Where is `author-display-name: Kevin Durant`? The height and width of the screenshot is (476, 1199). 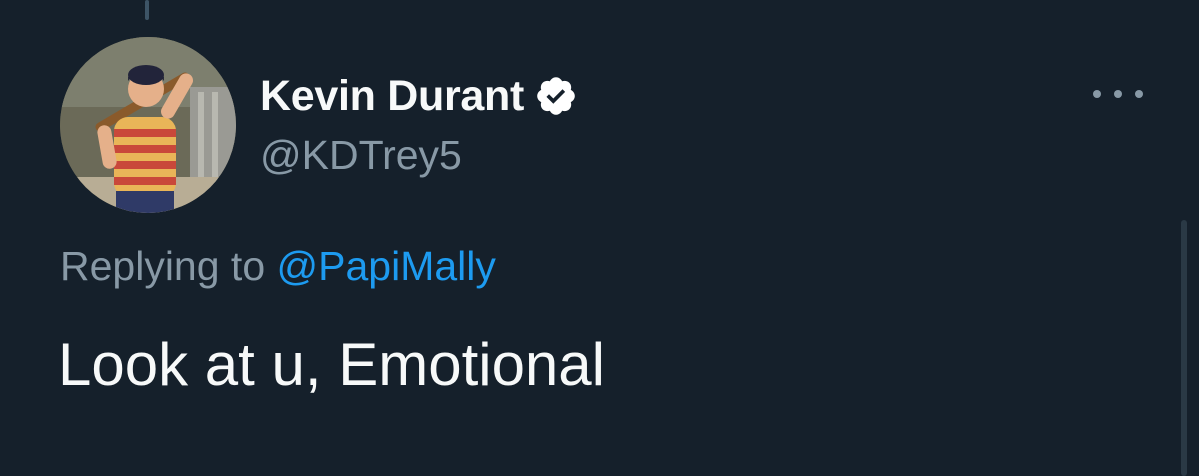 author-display-name: Kevin Durant is located at coordinates (392, 96).